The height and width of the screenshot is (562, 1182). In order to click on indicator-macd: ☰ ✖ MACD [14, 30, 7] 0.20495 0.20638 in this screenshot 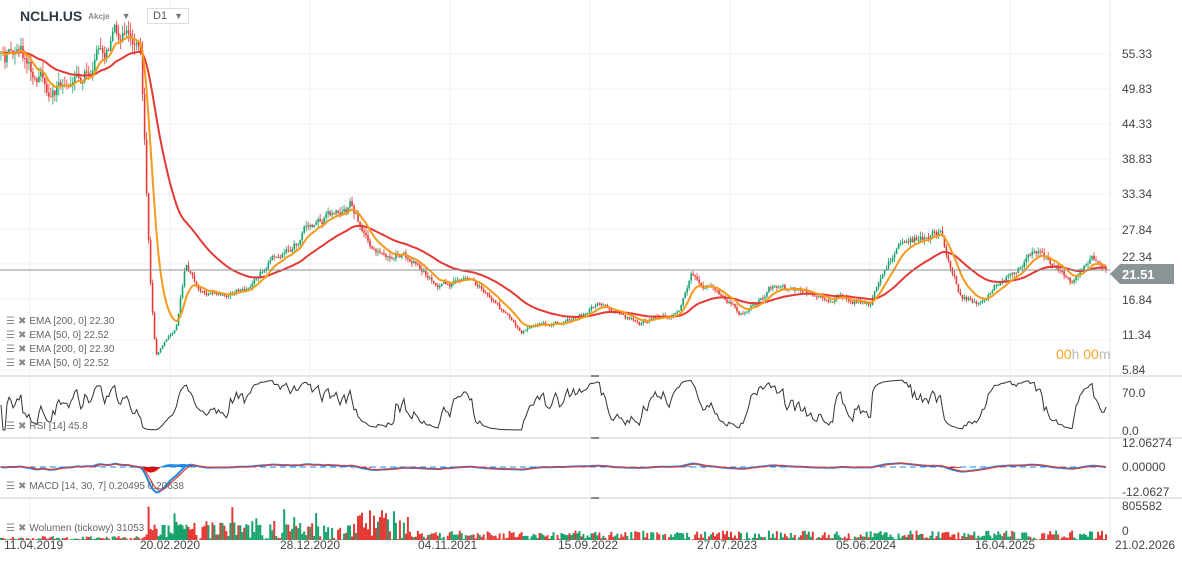, I will do `click(95, 486)`.